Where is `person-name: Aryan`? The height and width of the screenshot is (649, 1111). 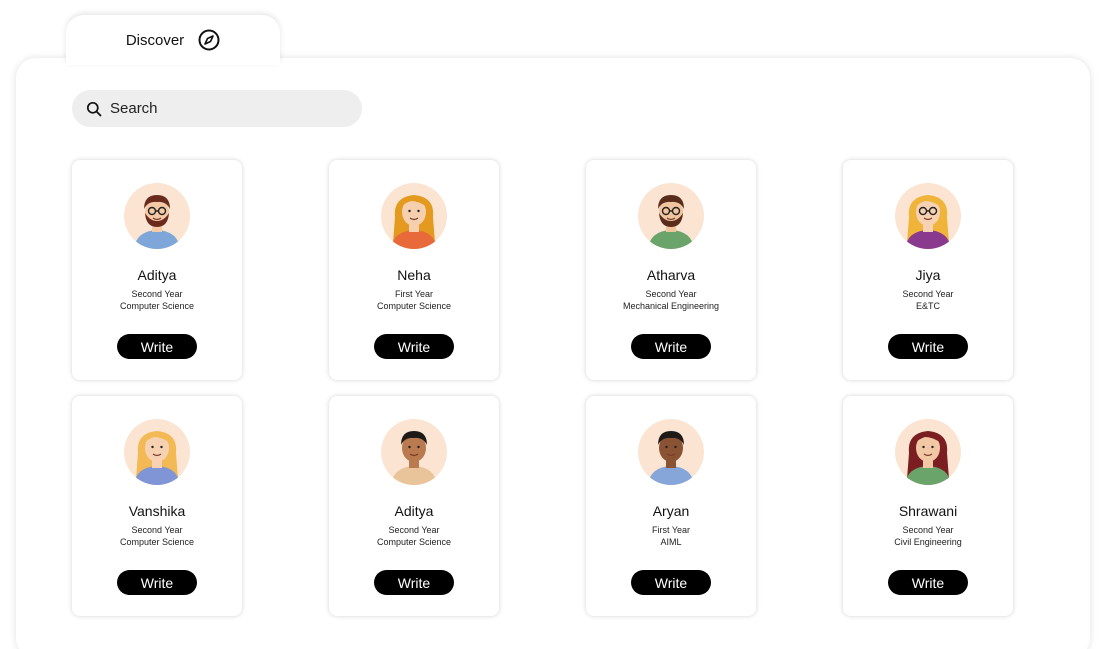 person-name: Aryan is located at coordinates (671, 511).